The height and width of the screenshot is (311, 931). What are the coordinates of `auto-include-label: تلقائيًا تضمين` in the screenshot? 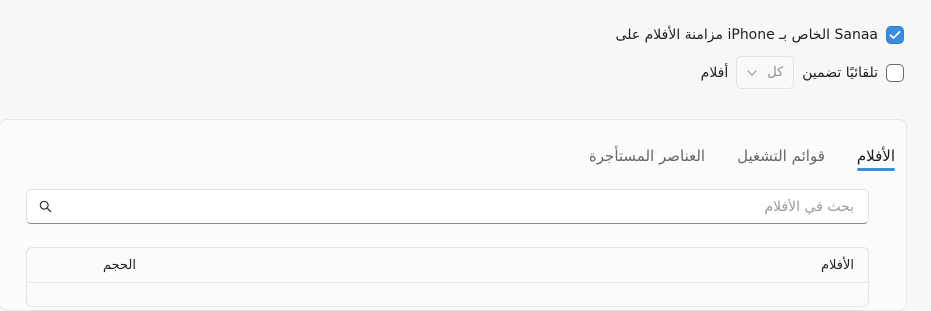 It's located at (840, 72).